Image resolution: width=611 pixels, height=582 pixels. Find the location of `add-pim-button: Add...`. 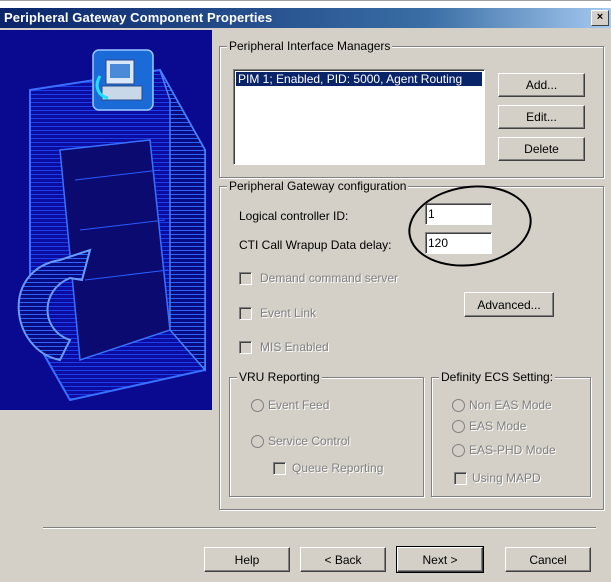

add-pim-button: Add... is located at coordinates (541, 85).